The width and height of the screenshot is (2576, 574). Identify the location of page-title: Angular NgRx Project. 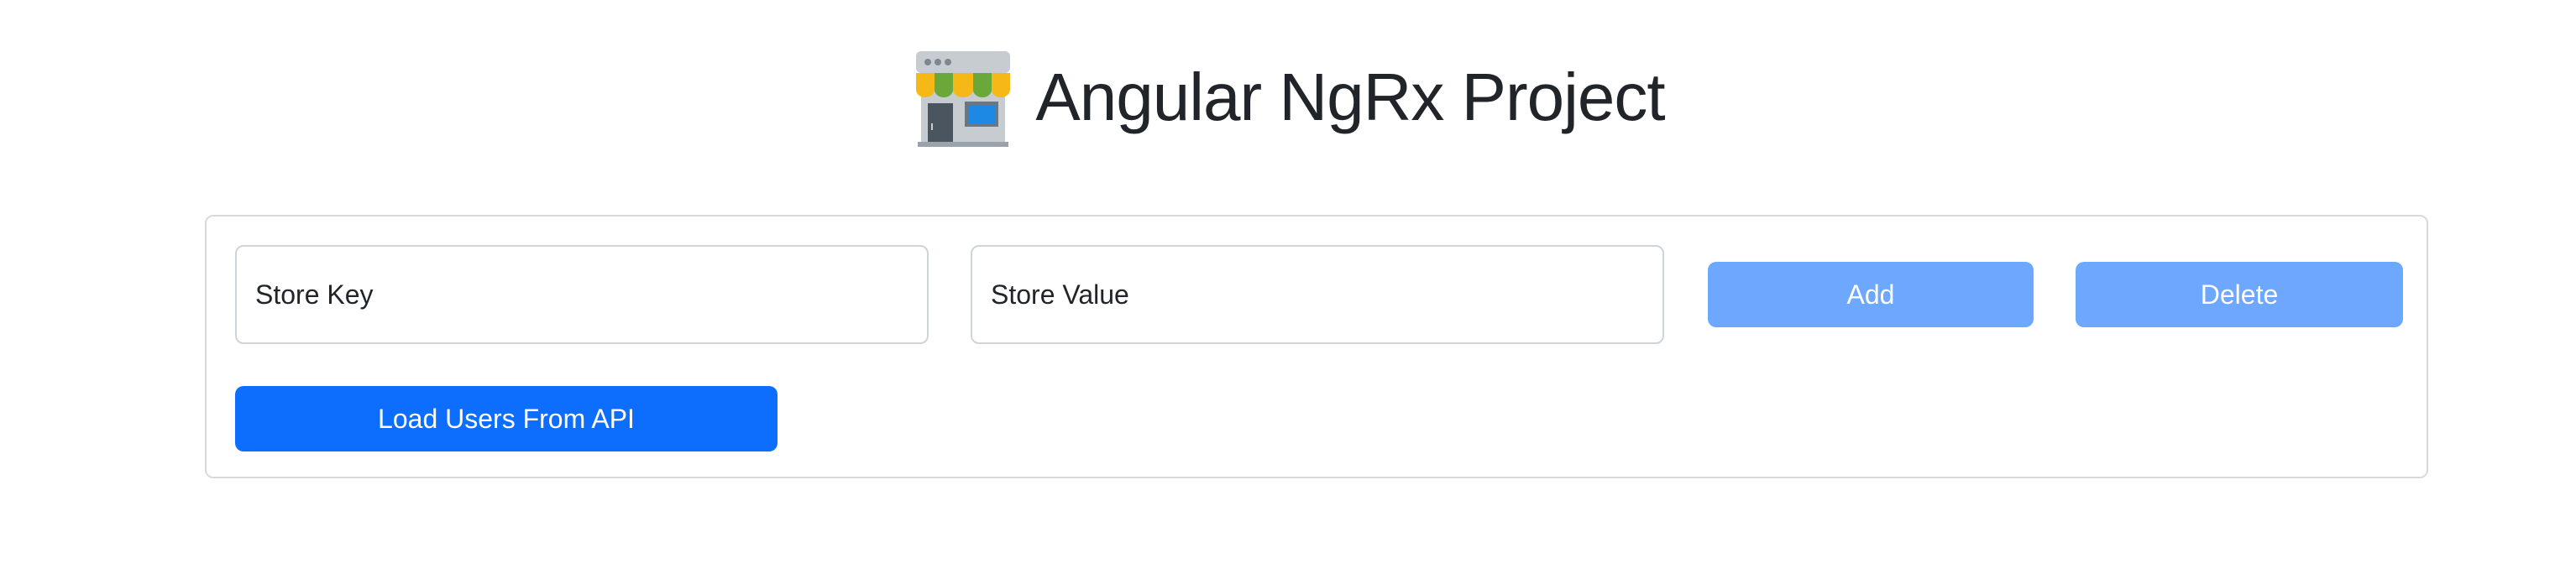
(1350, 97).